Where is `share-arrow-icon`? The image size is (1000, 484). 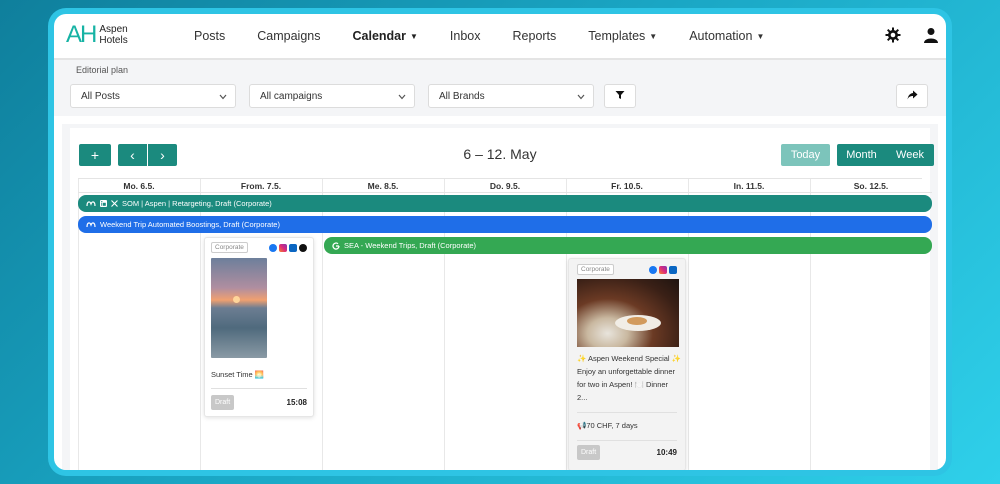 share-arrow-icon is located at coordinates (912, 96).